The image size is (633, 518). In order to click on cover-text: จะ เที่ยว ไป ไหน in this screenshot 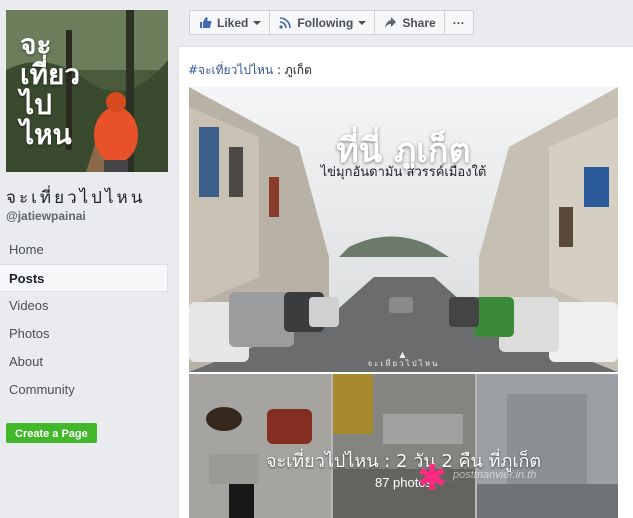, I will do `click(50, 90)`.